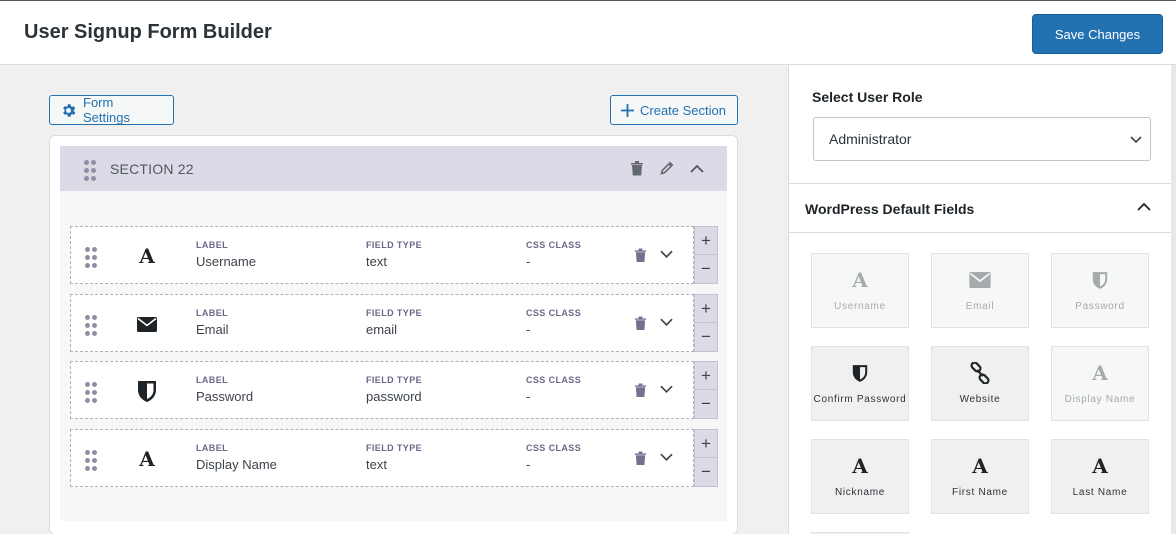 The image size is (1176, 534). I want to click on plus-icon, so click(627, 110).